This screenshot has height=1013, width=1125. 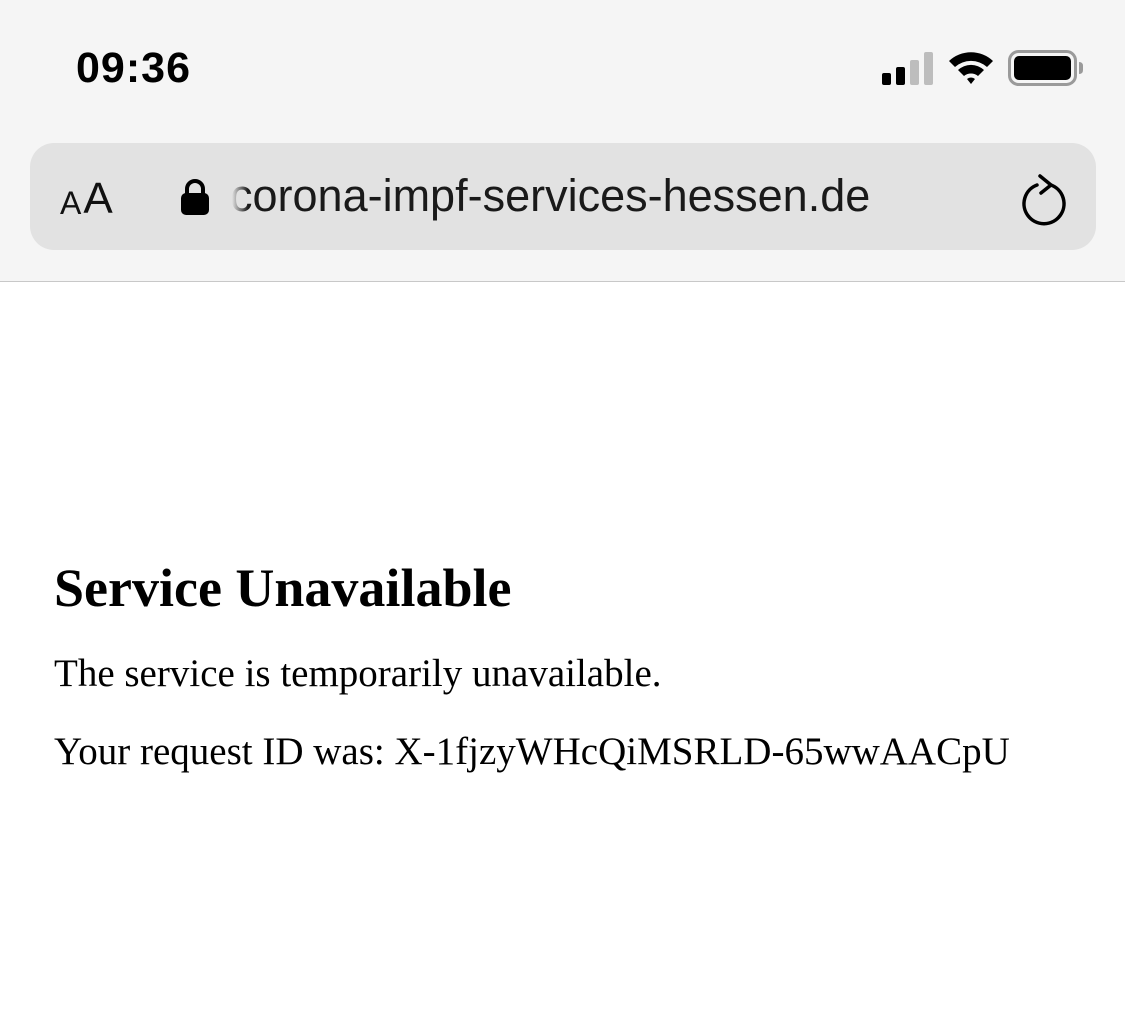 What do you see at coordinates (71, 203) in the screenshot?
I see `reader-small-a: A` at bounding box center [71, 203].